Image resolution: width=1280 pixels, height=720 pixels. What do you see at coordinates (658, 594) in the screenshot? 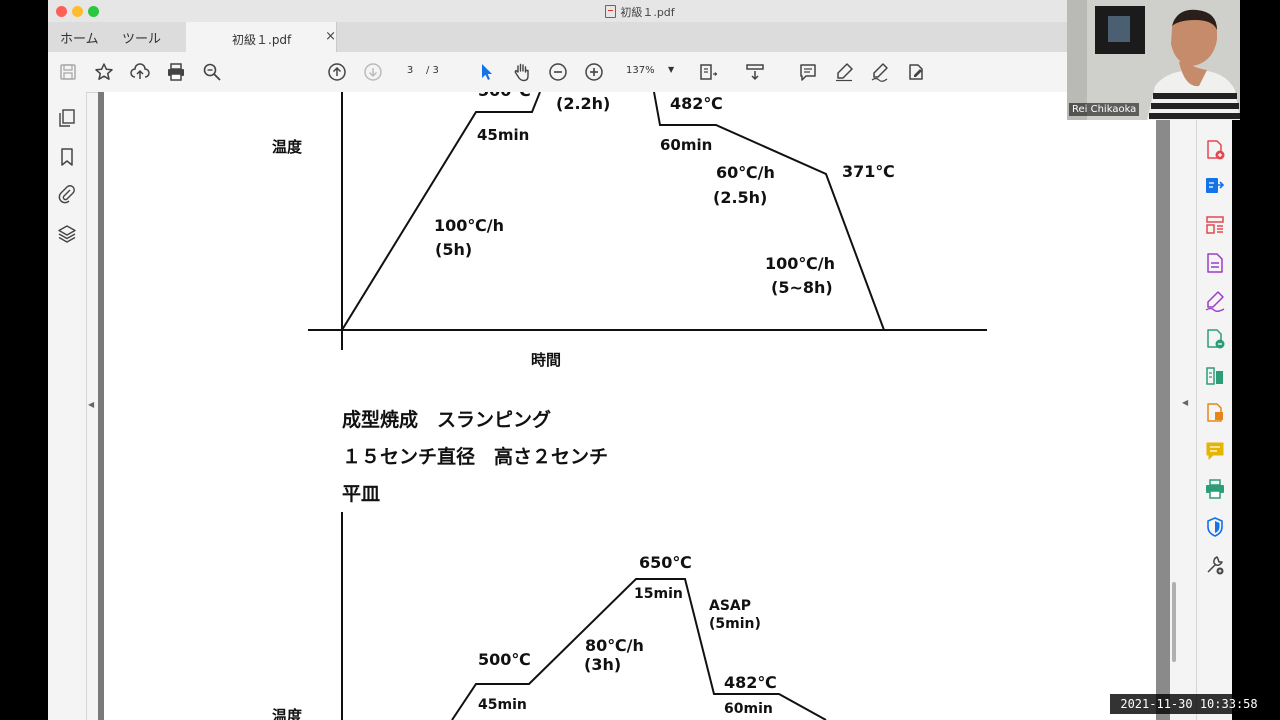
I see `chart2-peak-hold-label: 15min` at bounding box center [658, 594].